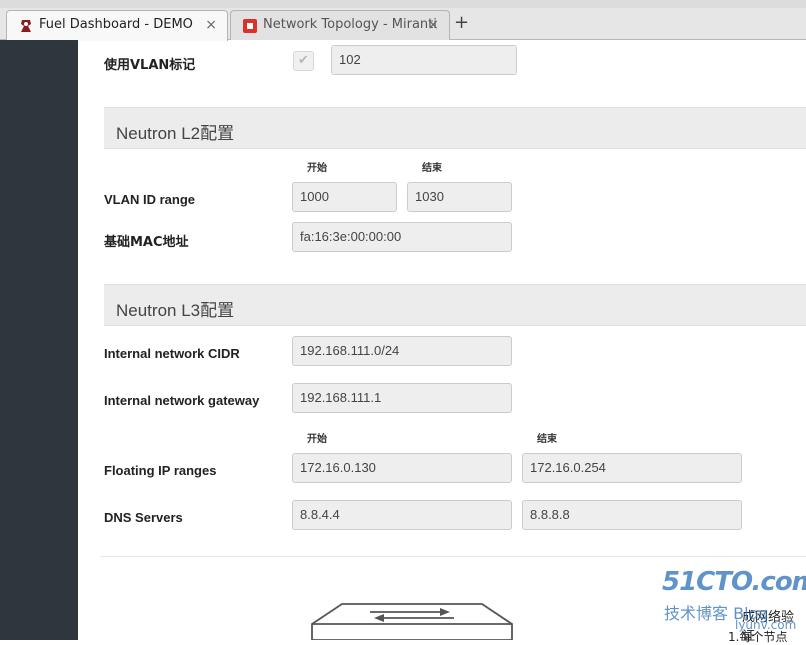 This screenshot has width=806, height=645. What do you see at coordinates (150, 199) in the screenshot?
I see `vlan-range-label: VLAN ID range` at bounding box center [150, 199].